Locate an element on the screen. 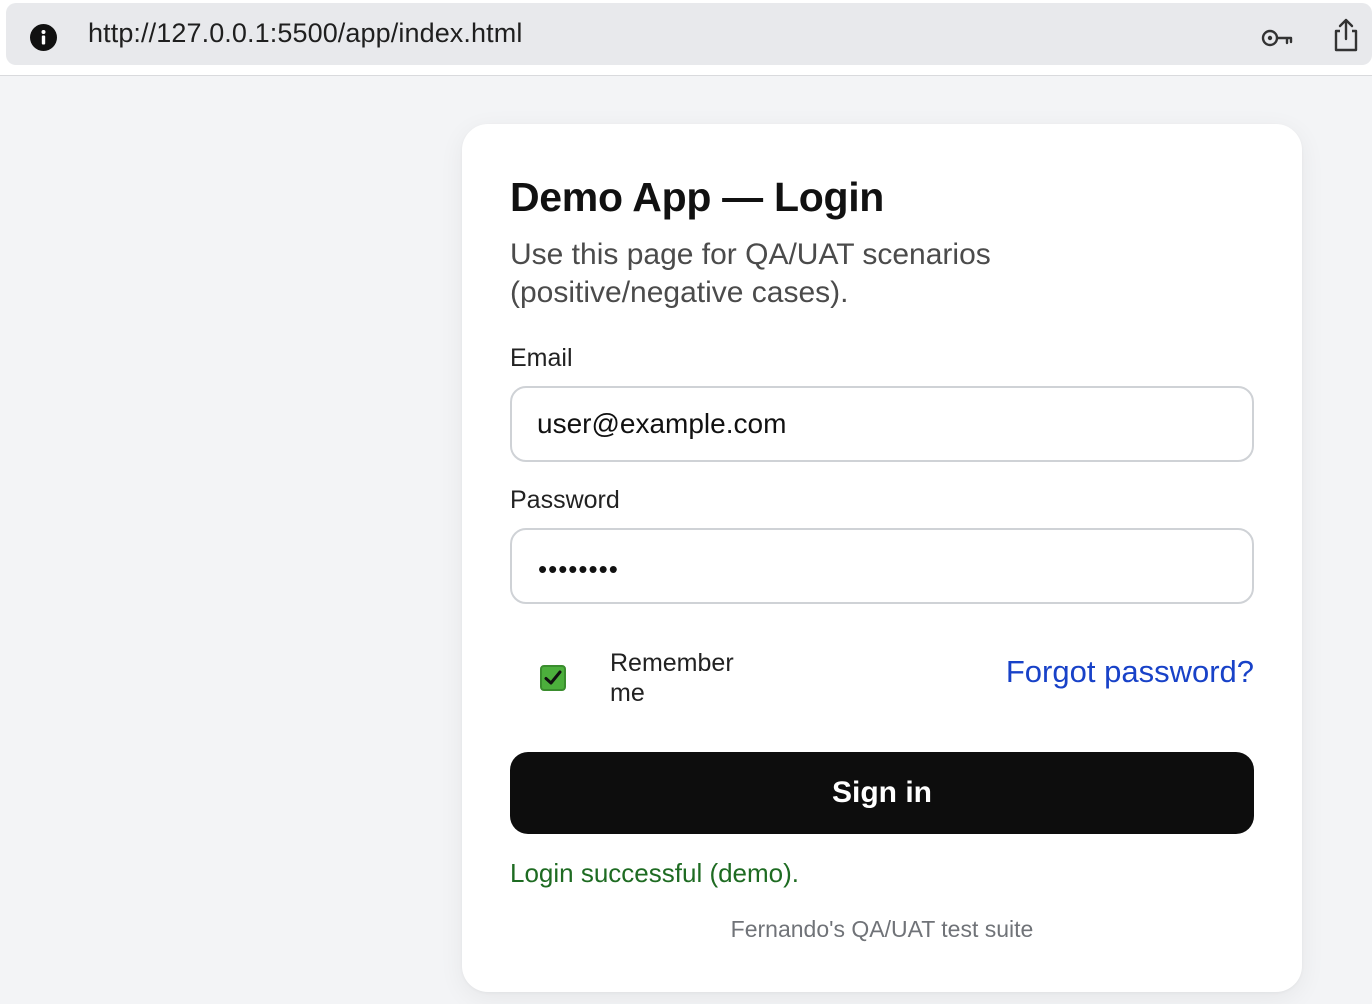 The height and width of the screenshot is (1004, 1372). share-icon is located at coordinates (1346, 35).